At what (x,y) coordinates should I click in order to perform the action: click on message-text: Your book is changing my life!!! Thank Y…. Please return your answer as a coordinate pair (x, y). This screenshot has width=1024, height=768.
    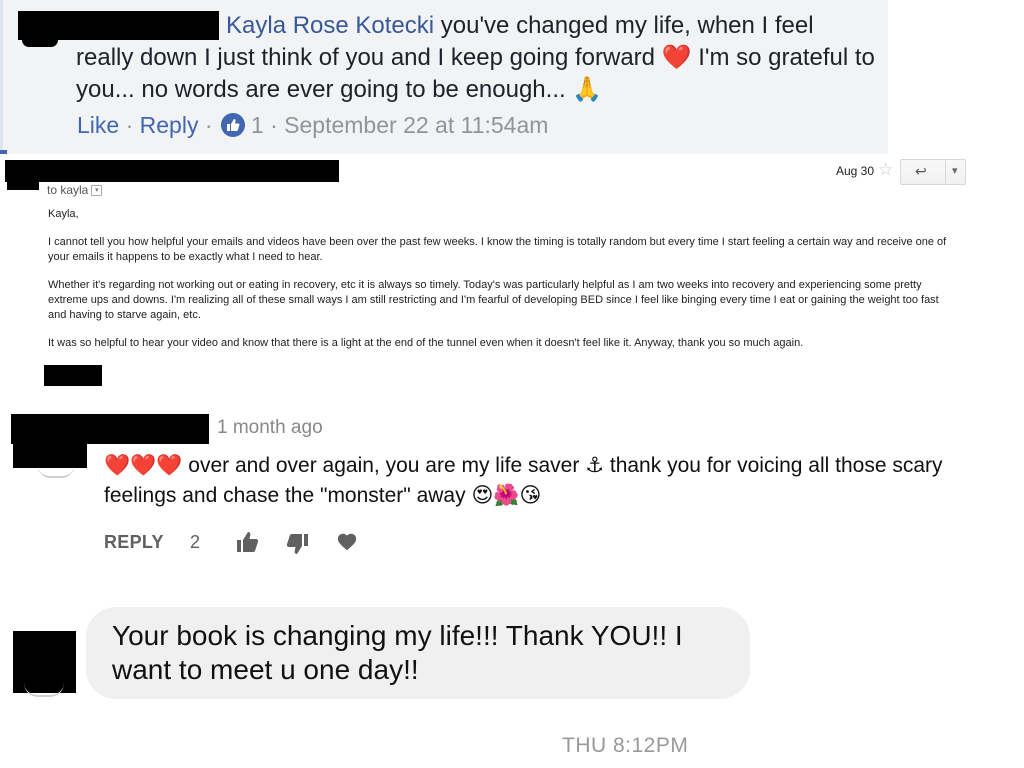
    Looking at the image, I should click on (397, 652).